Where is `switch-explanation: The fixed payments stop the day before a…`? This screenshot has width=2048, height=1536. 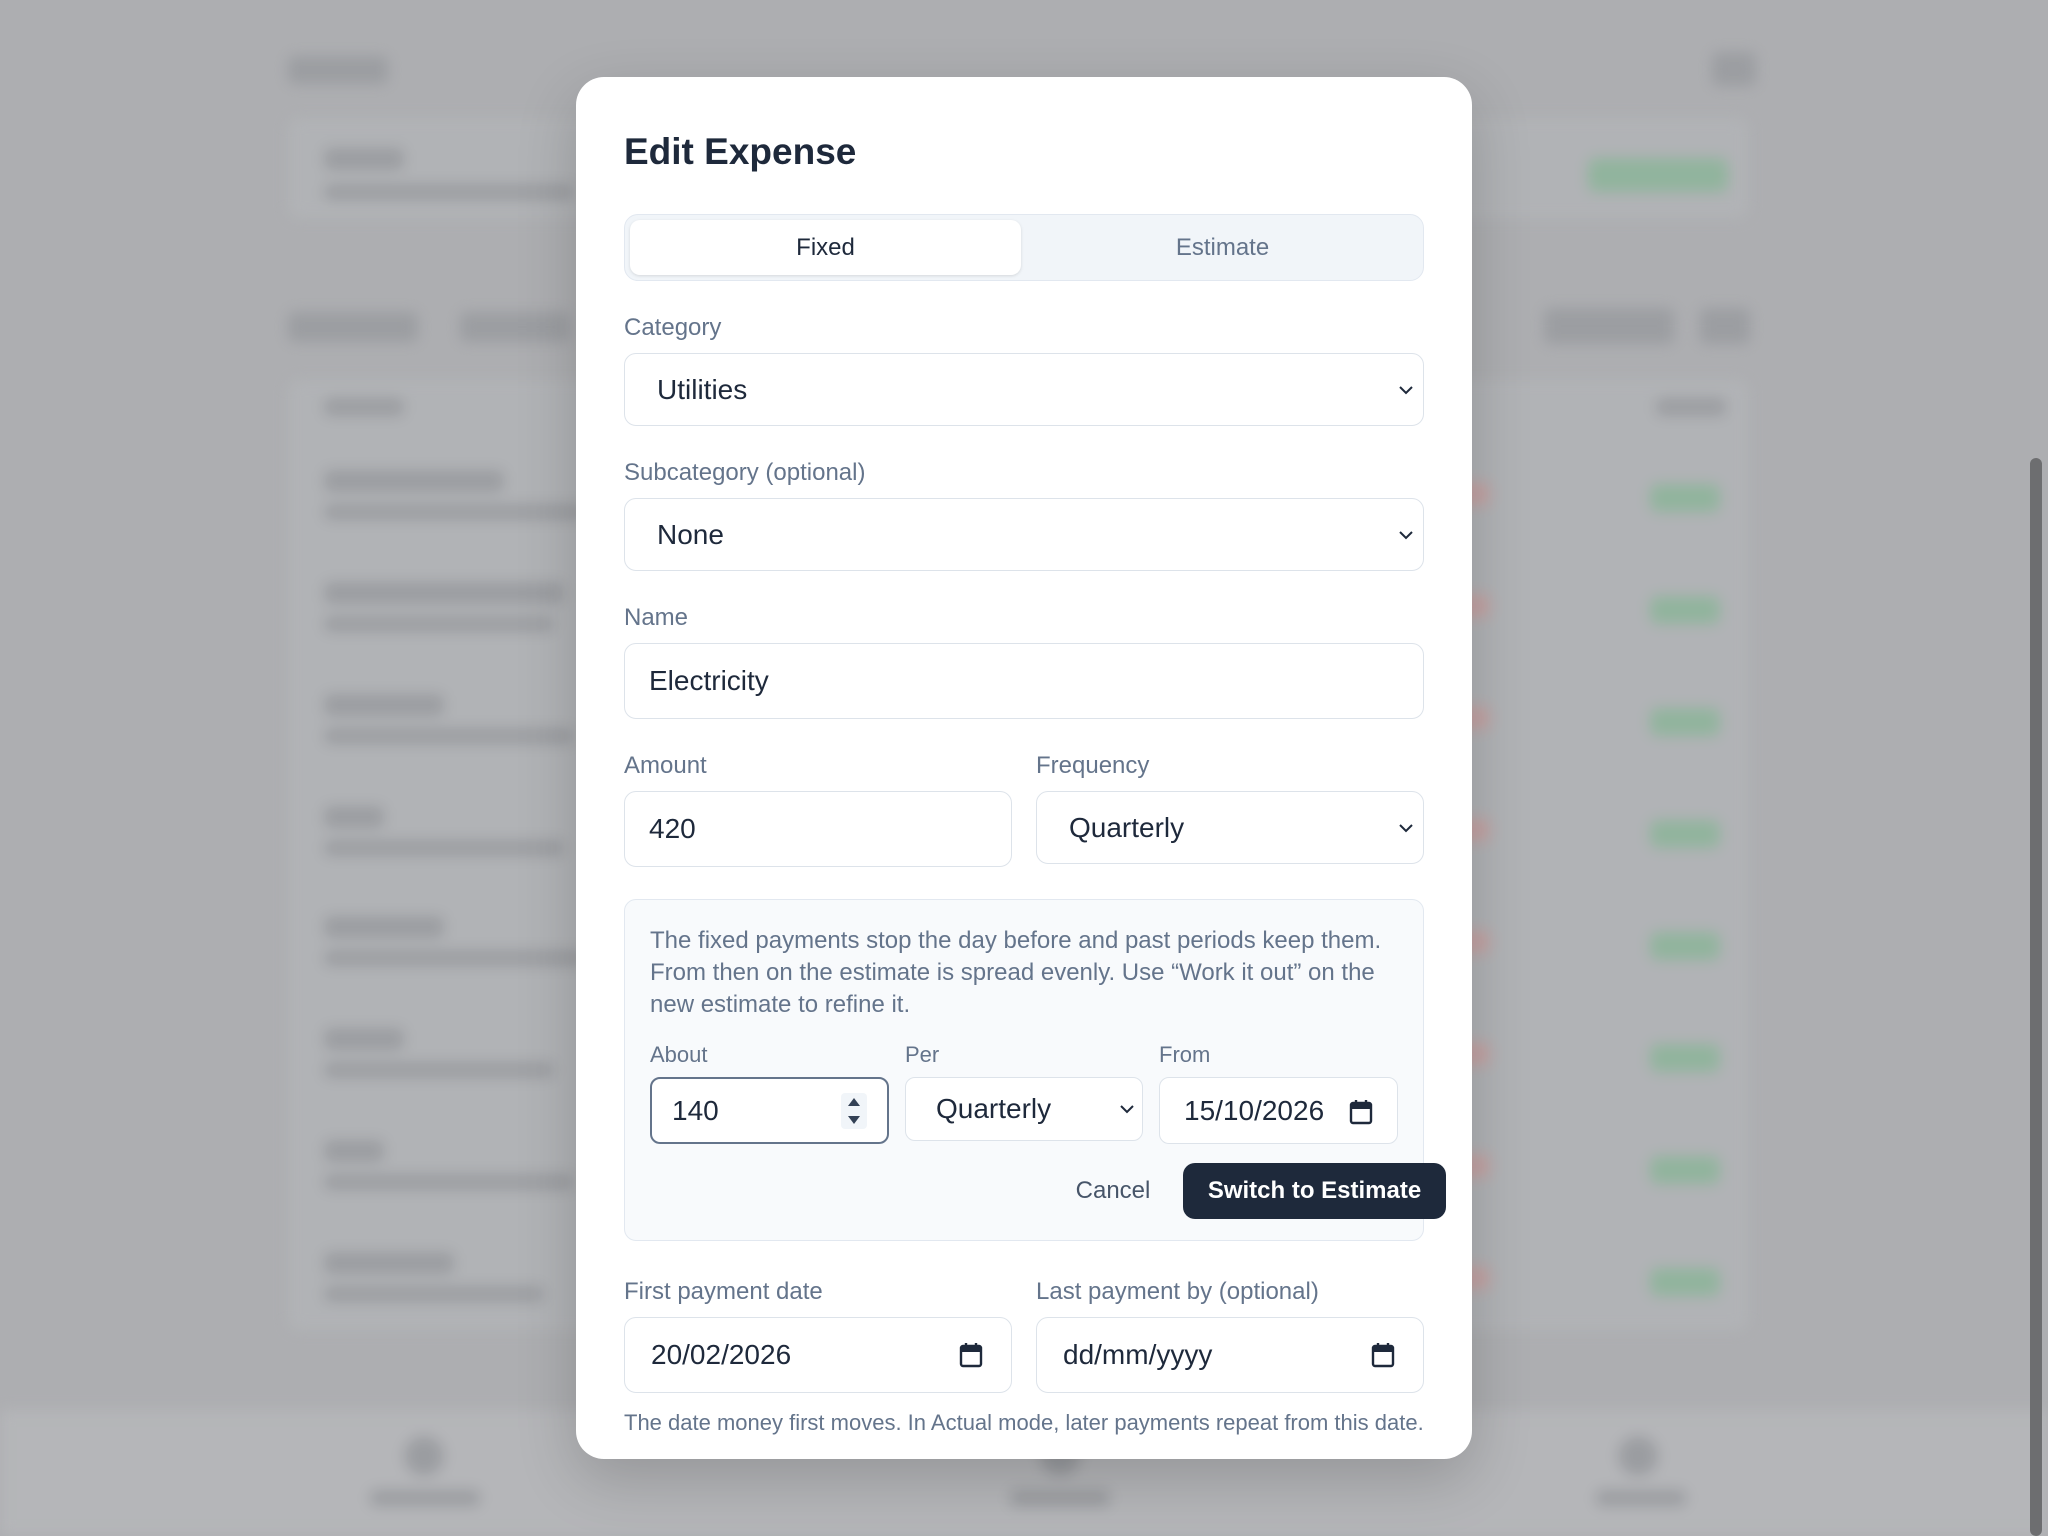 switch-explanation: The fixed payments stop the day before a… is located at coordinates (1016, 972).